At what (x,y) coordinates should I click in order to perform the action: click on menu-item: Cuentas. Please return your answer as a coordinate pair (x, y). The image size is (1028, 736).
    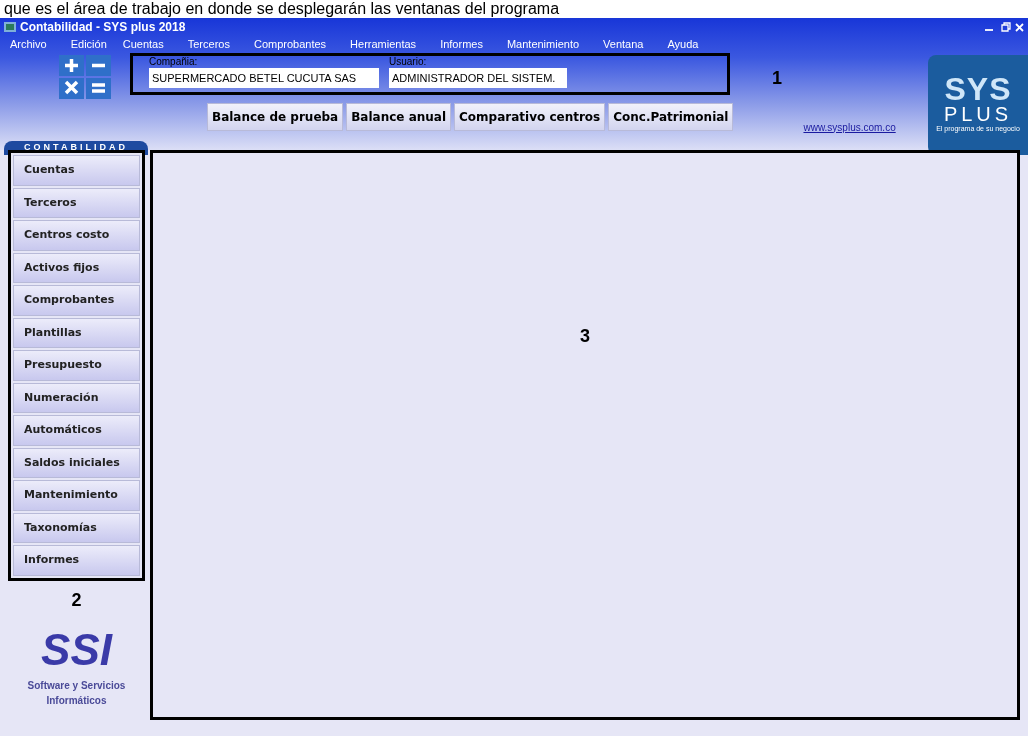
    Looking at the image, I should click on (143, 44).